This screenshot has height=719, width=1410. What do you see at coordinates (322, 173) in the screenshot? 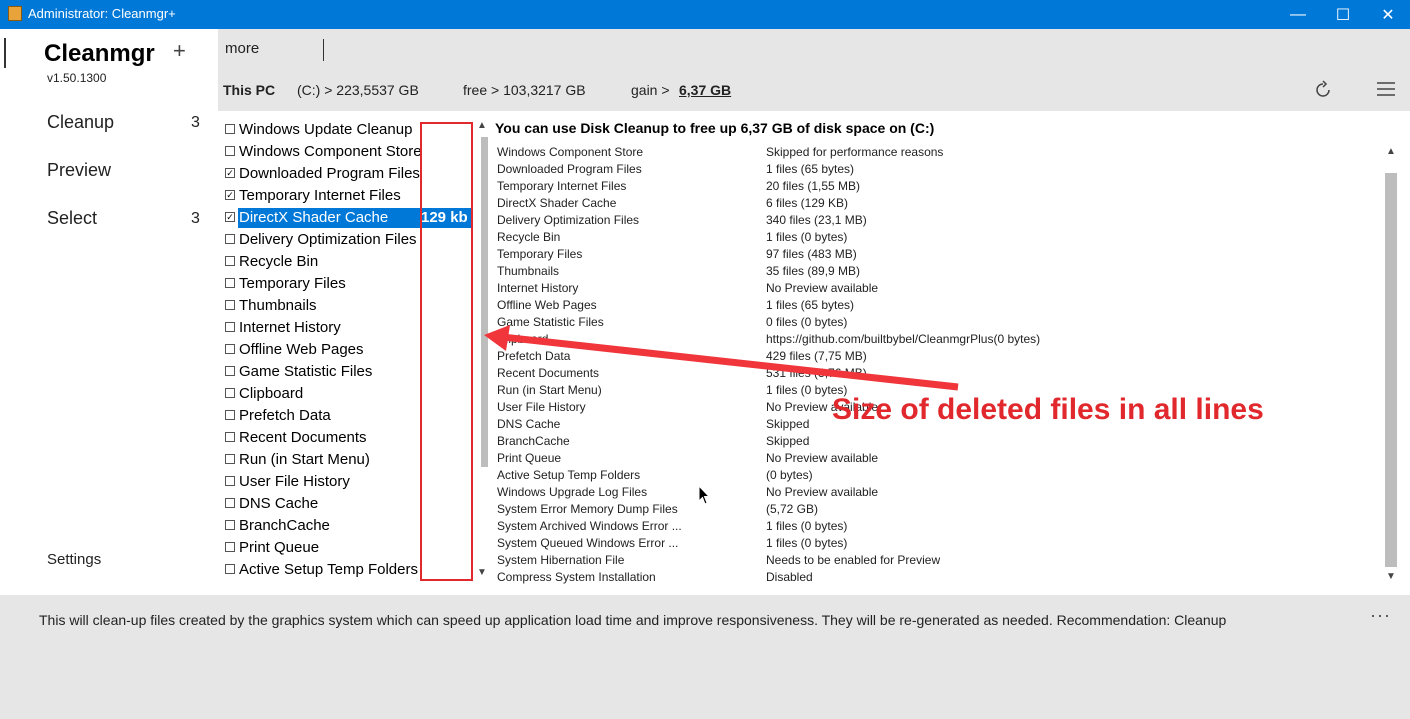
I see `checklist-item: ✓ Downloaded Program Files` at bounding box center [322, 173].